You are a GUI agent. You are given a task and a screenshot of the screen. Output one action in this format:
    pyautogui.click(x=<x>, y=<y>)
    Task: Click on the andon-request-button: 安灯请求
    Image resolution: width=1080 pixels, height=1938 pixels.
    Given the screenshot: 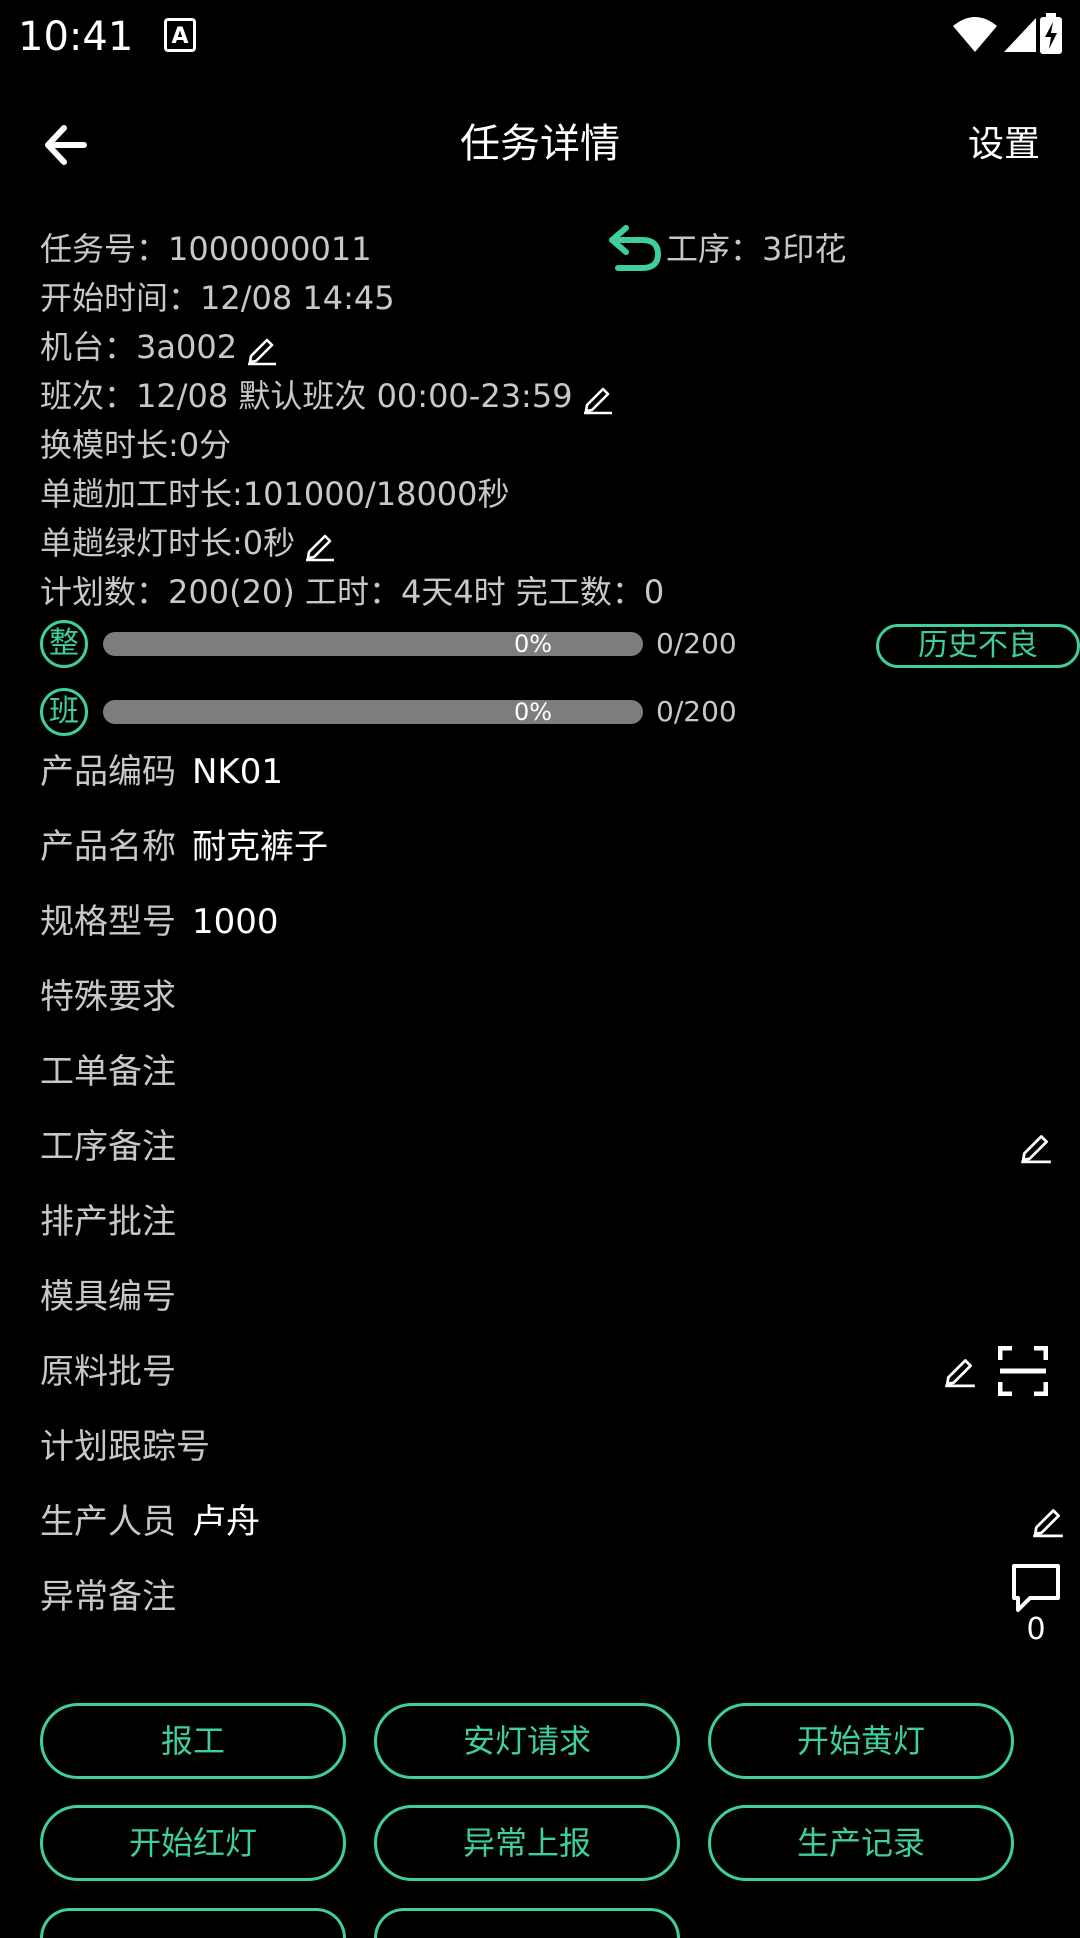 What is the action you would take?
    pyautogui.click(x=527, y=1741)
    